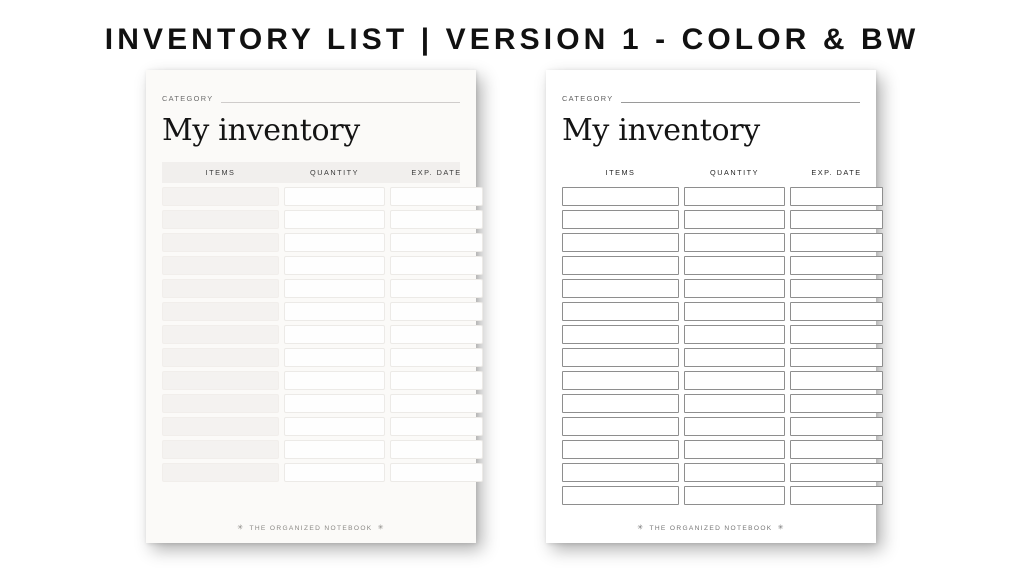  What do you see at coordinates (311, 172) in the screenshot?
I see `table-header-row: ITEMS QUANTITY EXP. DATE` at bounding box center [311, 172].